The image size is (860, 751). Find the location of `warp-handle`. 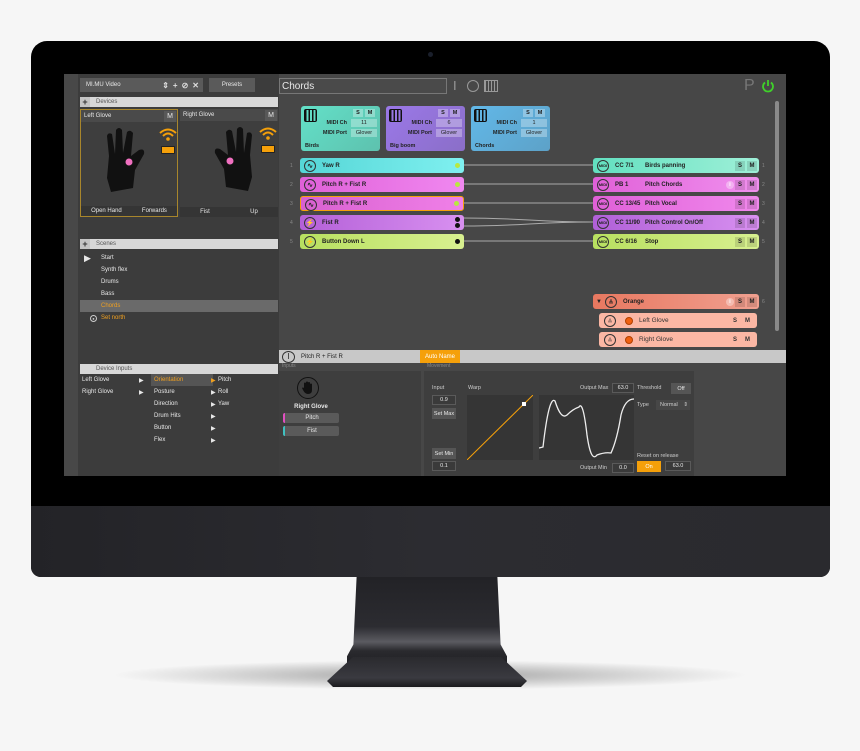

warp-handle is located at coordinates (524, 404).